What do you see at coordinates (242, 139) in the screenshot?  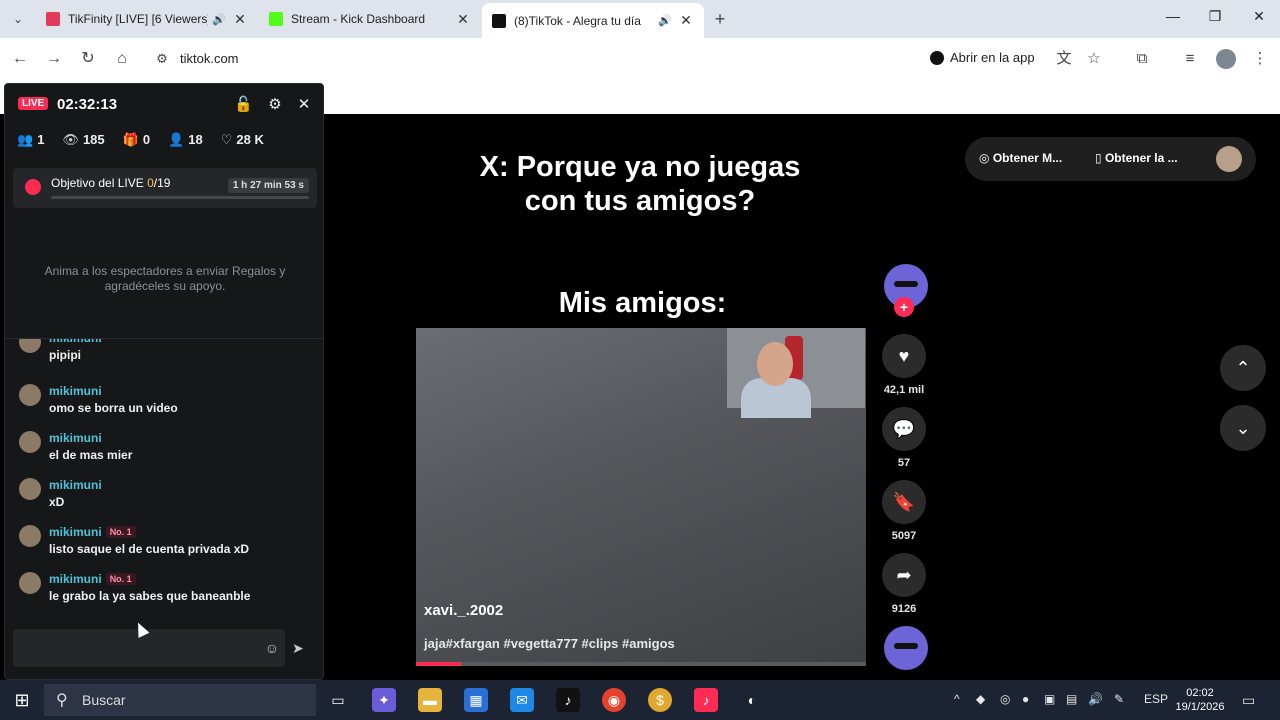 I see `likes-stat: ♡ 28 K` at bounding box center [242, 139].